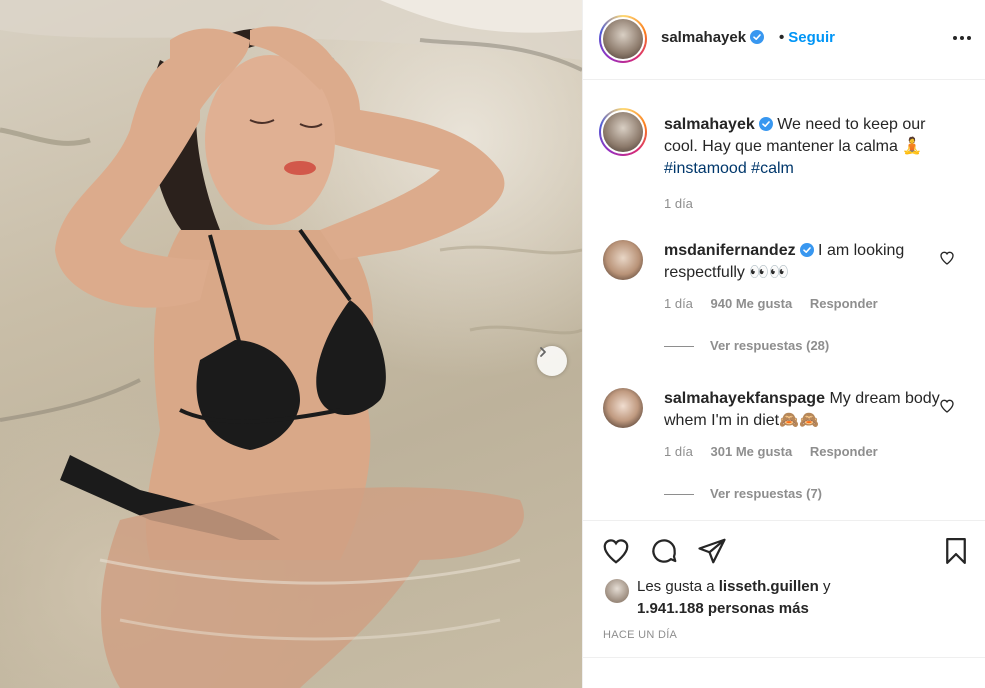  Describe the element at coordinates (676, 586) in the screenshot. I see `likes-prefix: Les gusta a` at that location.